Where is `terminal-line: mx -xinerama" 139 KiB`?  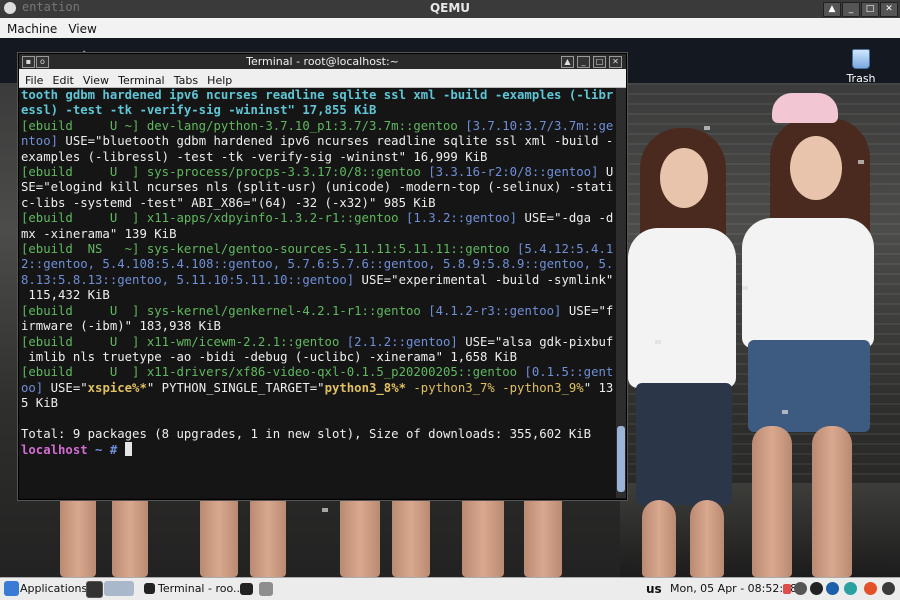 terminal-line: mx -xinerama" 139 KiB is located at coordinates (99, 233).